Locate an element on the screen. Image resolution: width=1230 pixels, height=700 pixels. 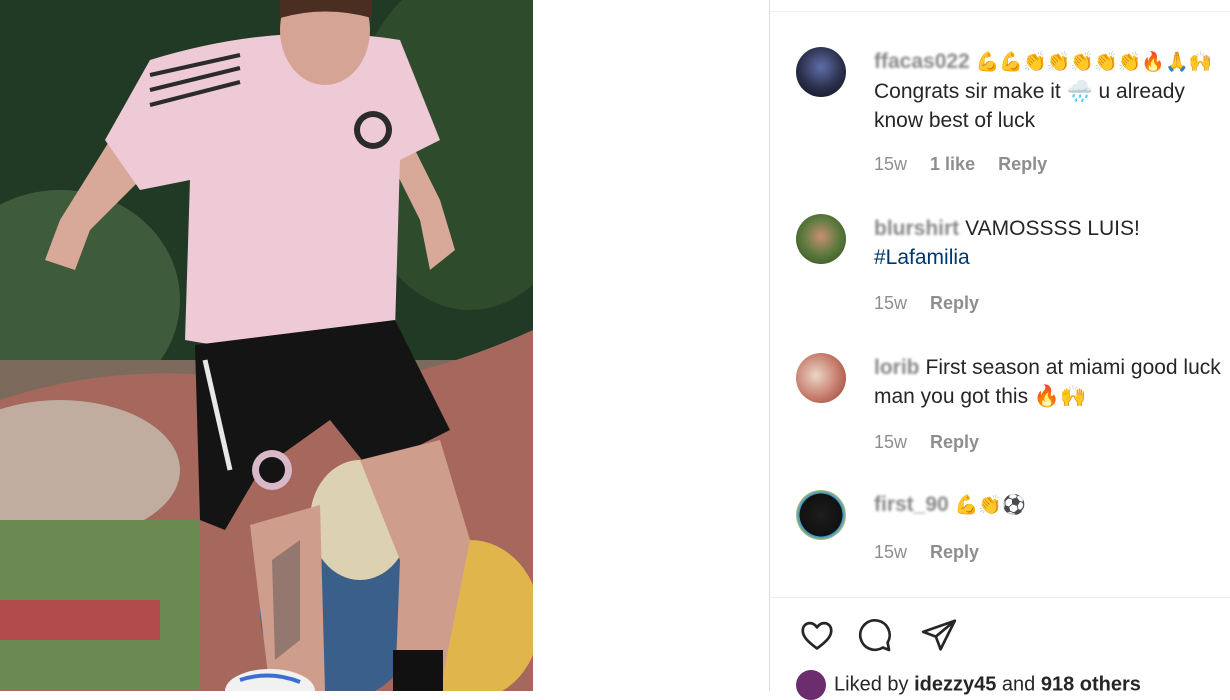
paper-plane-icon is located at coordinates (939, 635).